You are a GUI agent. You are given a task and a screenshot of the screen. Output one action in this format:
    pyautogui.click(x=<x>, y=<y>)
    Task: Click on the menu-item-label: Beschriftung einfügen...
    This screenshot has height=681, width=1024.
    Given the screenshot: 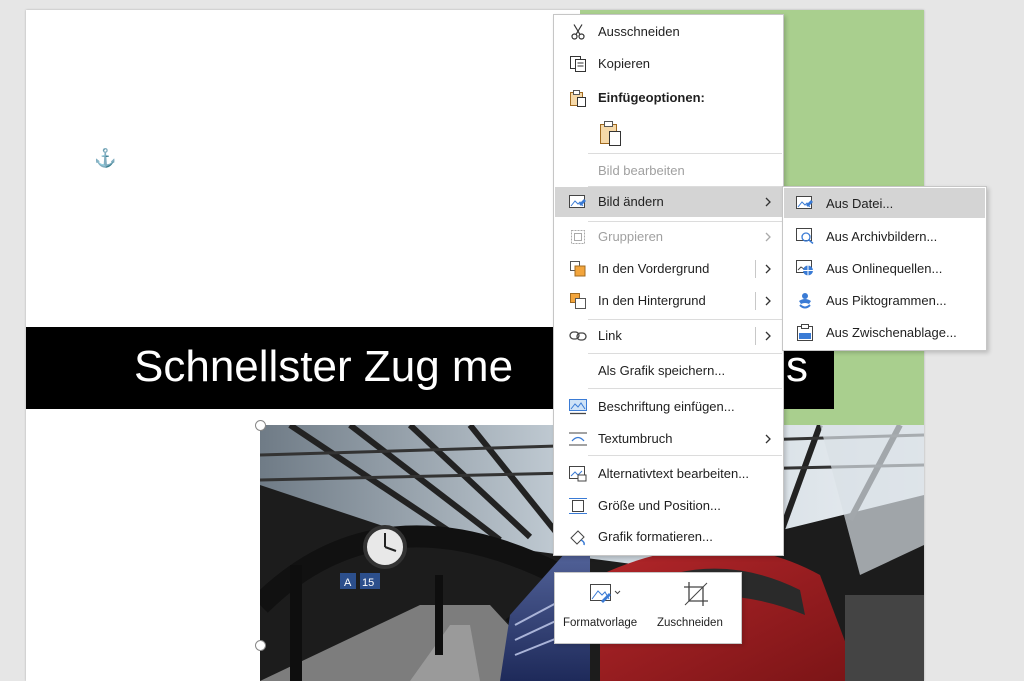 What is the action you would take?
    pyautogui.click(x=666, y=406)
    